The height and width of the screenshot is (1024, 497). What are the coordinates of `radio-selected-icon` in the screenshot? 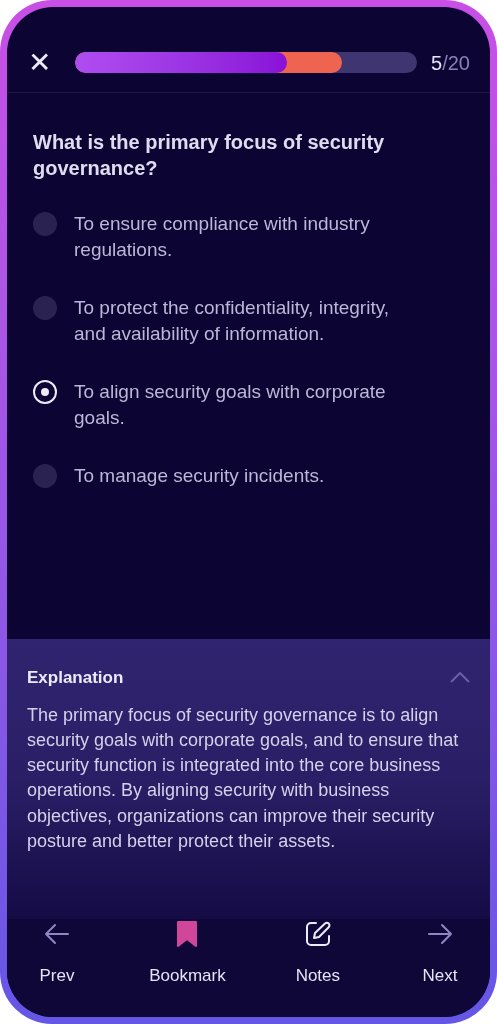 It's located at (45, 392).